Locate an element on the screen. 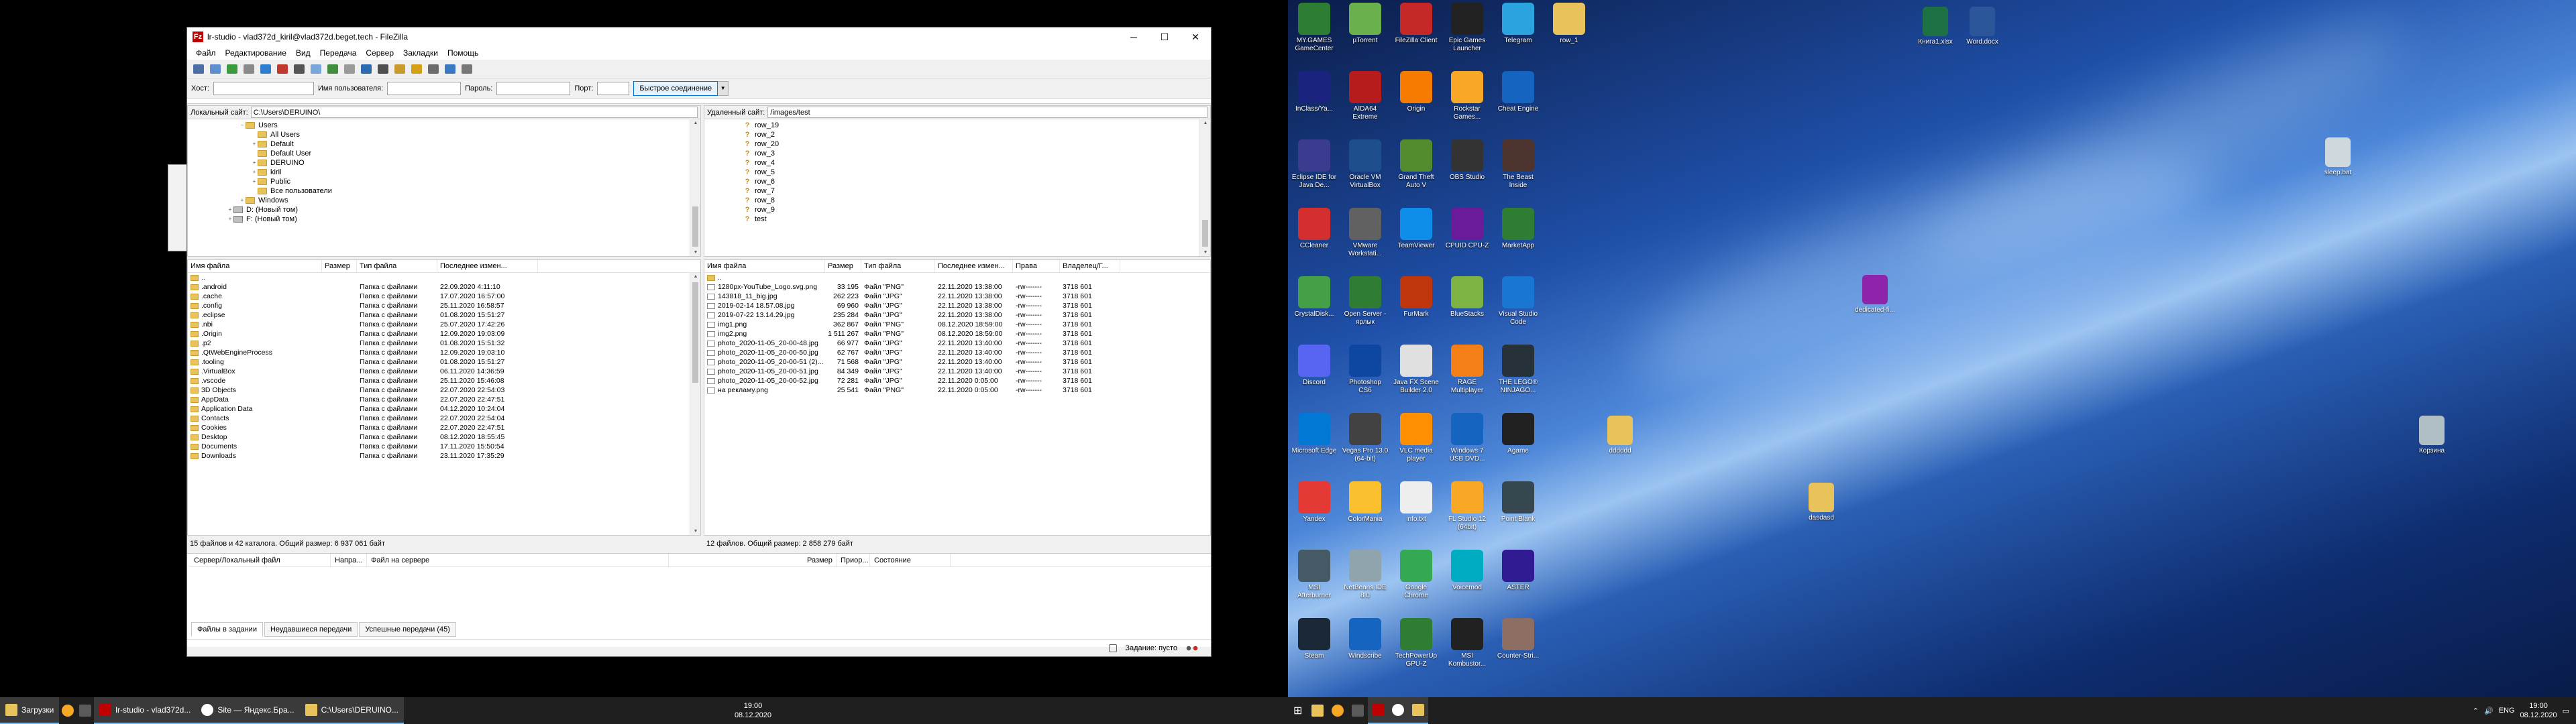 This screenshot has height=724, width=2576. table-row: .. is located at coordinates (444, 277).